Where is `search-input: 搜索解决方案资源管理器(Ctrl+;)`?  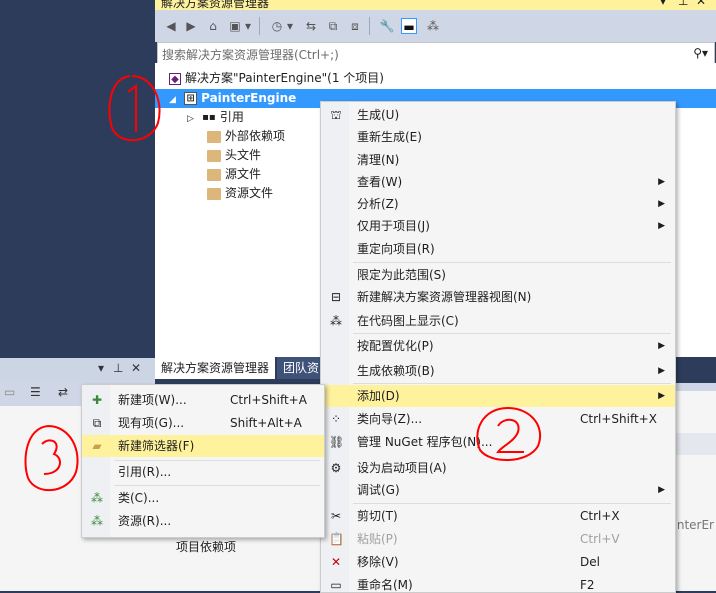 search-input: 搜索解决方案资源管理器(Ctrl+;) is located at coordinates (250, 54).